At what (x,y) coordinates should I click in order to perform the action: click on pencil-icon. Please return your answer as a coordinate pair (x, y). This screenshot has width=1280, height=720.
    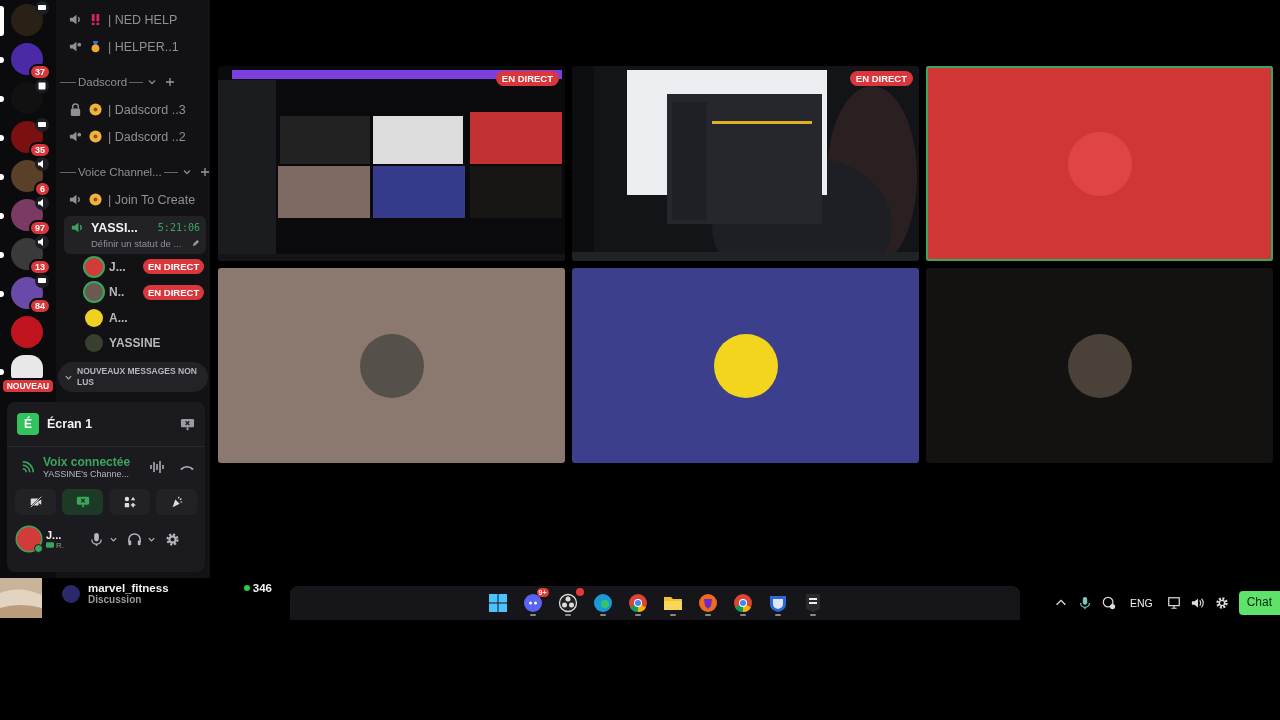
    Looking at the image, I should click on (195, 243).